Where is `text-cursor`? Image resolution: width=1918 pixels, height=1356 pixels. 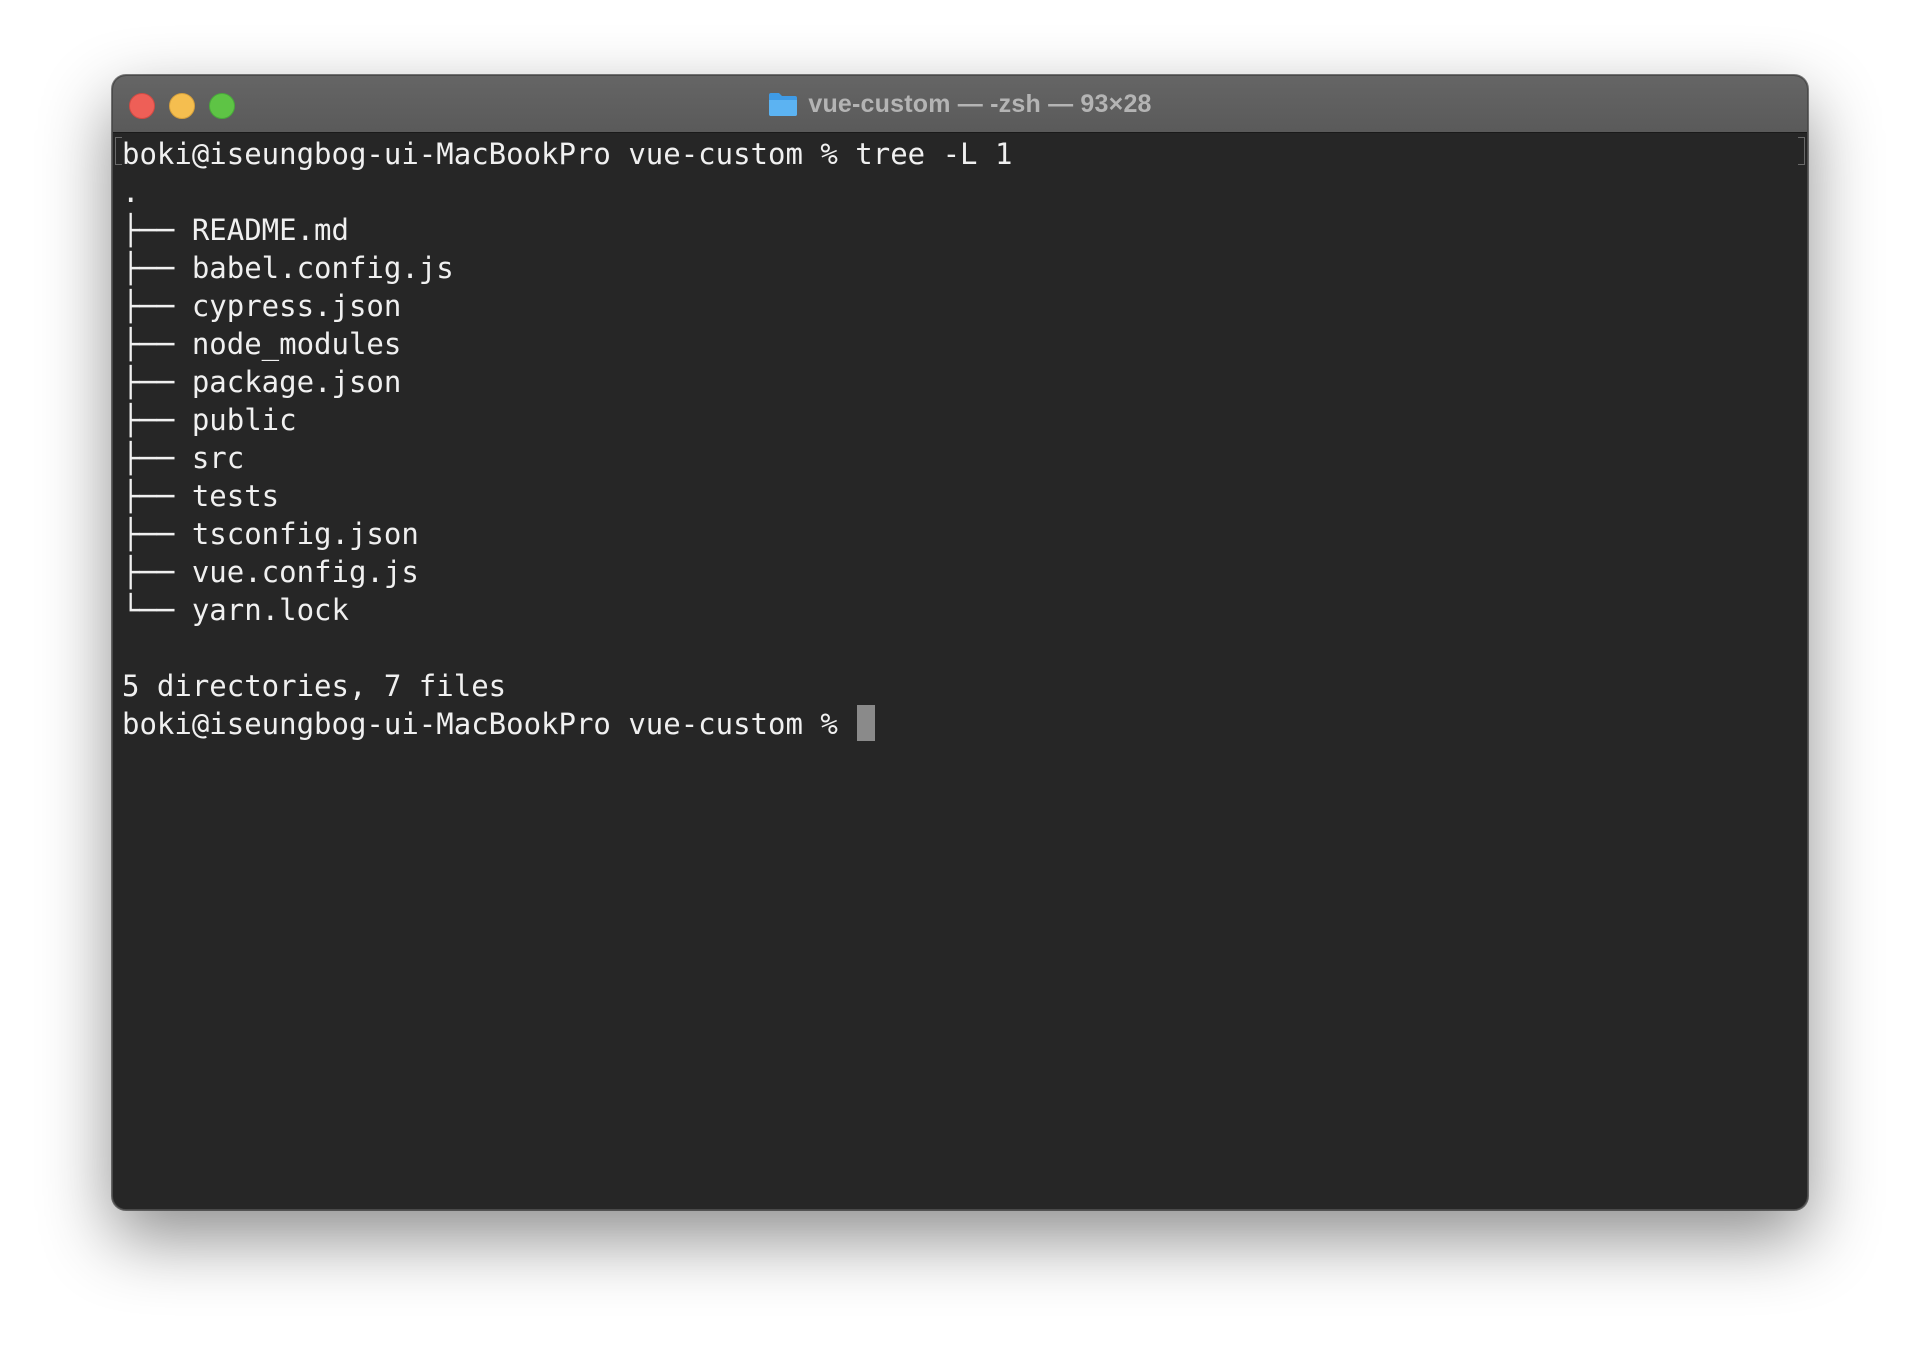 text-cursor is located at coordinates (866, 723).